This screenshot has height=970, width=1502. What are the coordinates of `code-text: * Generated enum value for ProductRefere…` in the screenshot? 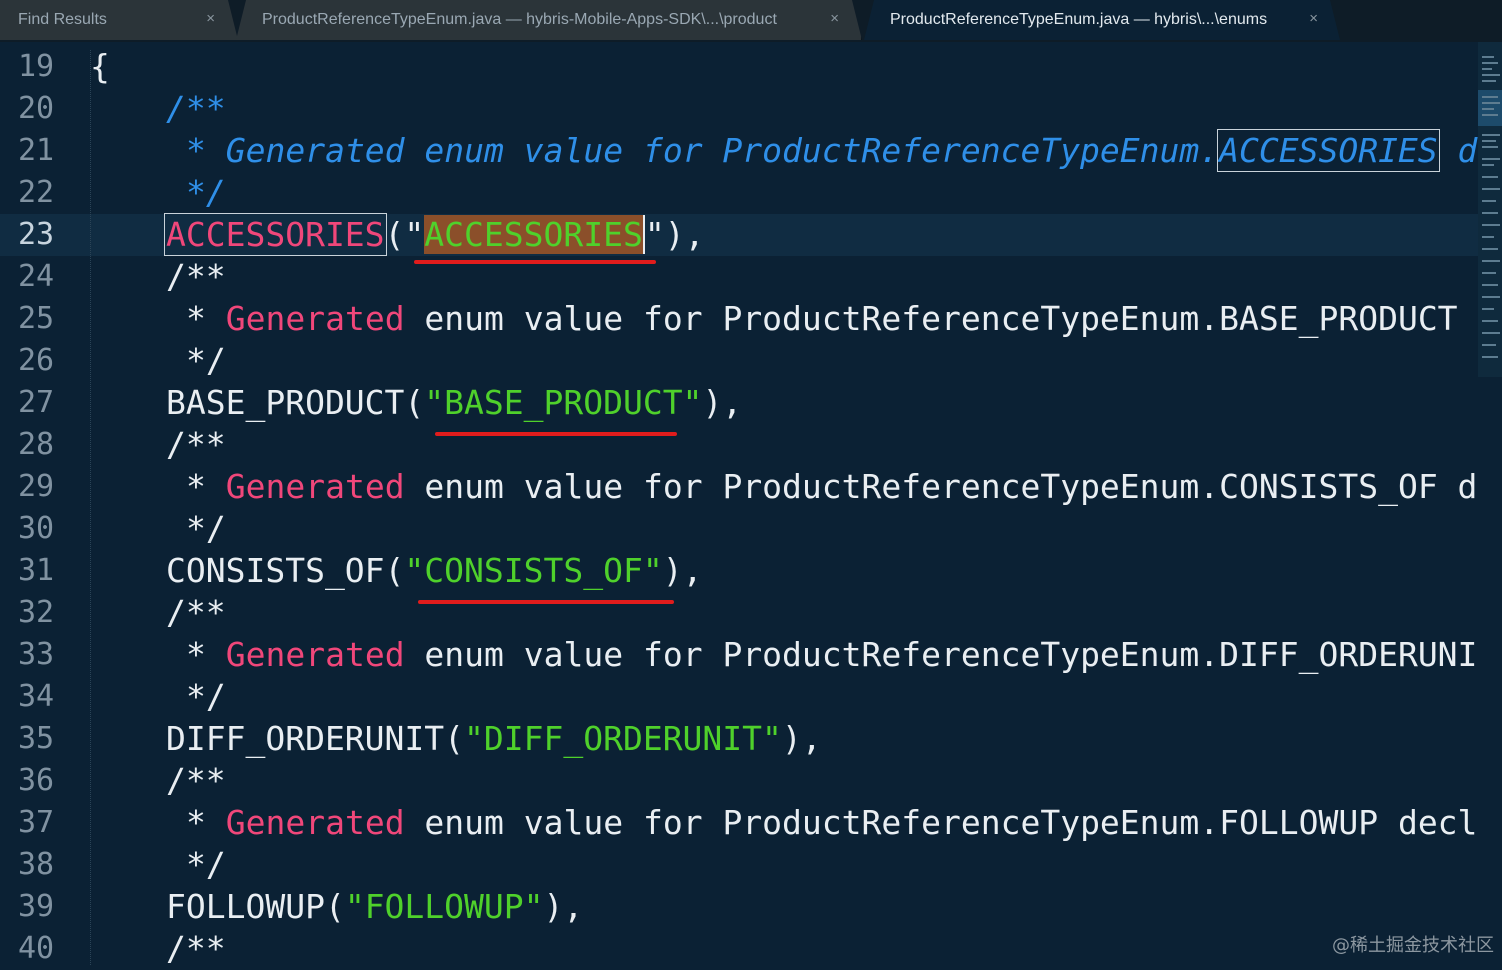 It's located at (703, 150).